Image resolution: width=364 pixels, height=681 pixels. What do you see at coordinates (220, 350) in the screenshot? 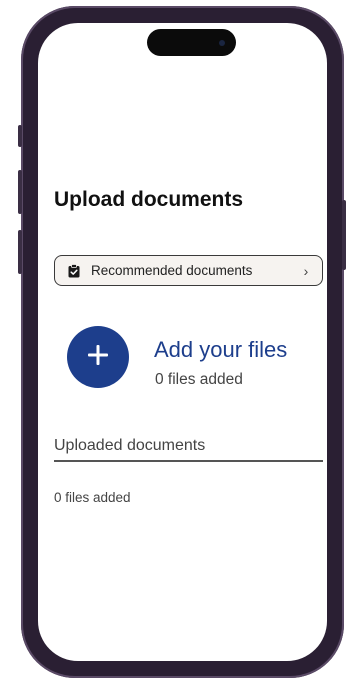
I see `add-files-title: Add your files` at bounding box center [220, 350].